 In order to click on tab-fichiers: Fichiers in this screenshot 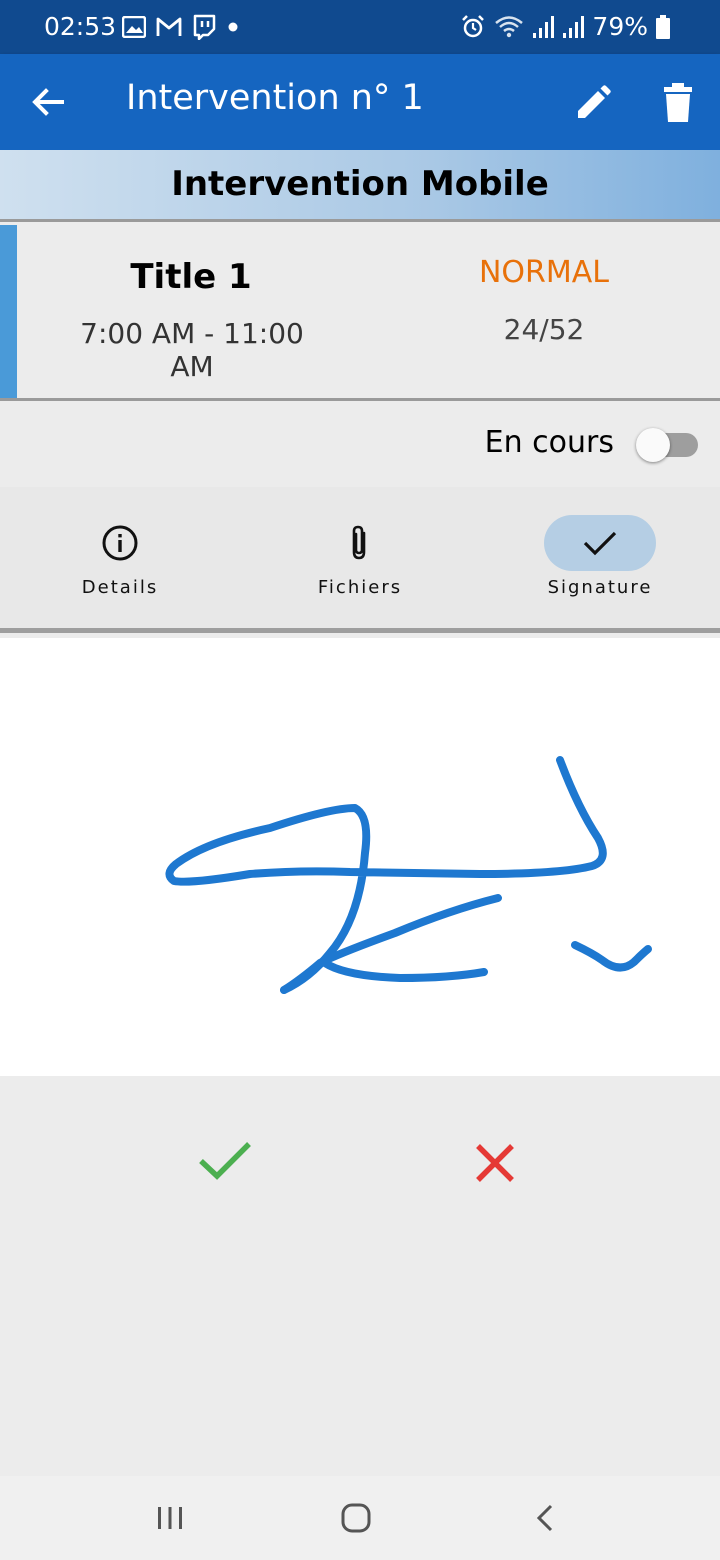, I will do `click(360, 557)`.